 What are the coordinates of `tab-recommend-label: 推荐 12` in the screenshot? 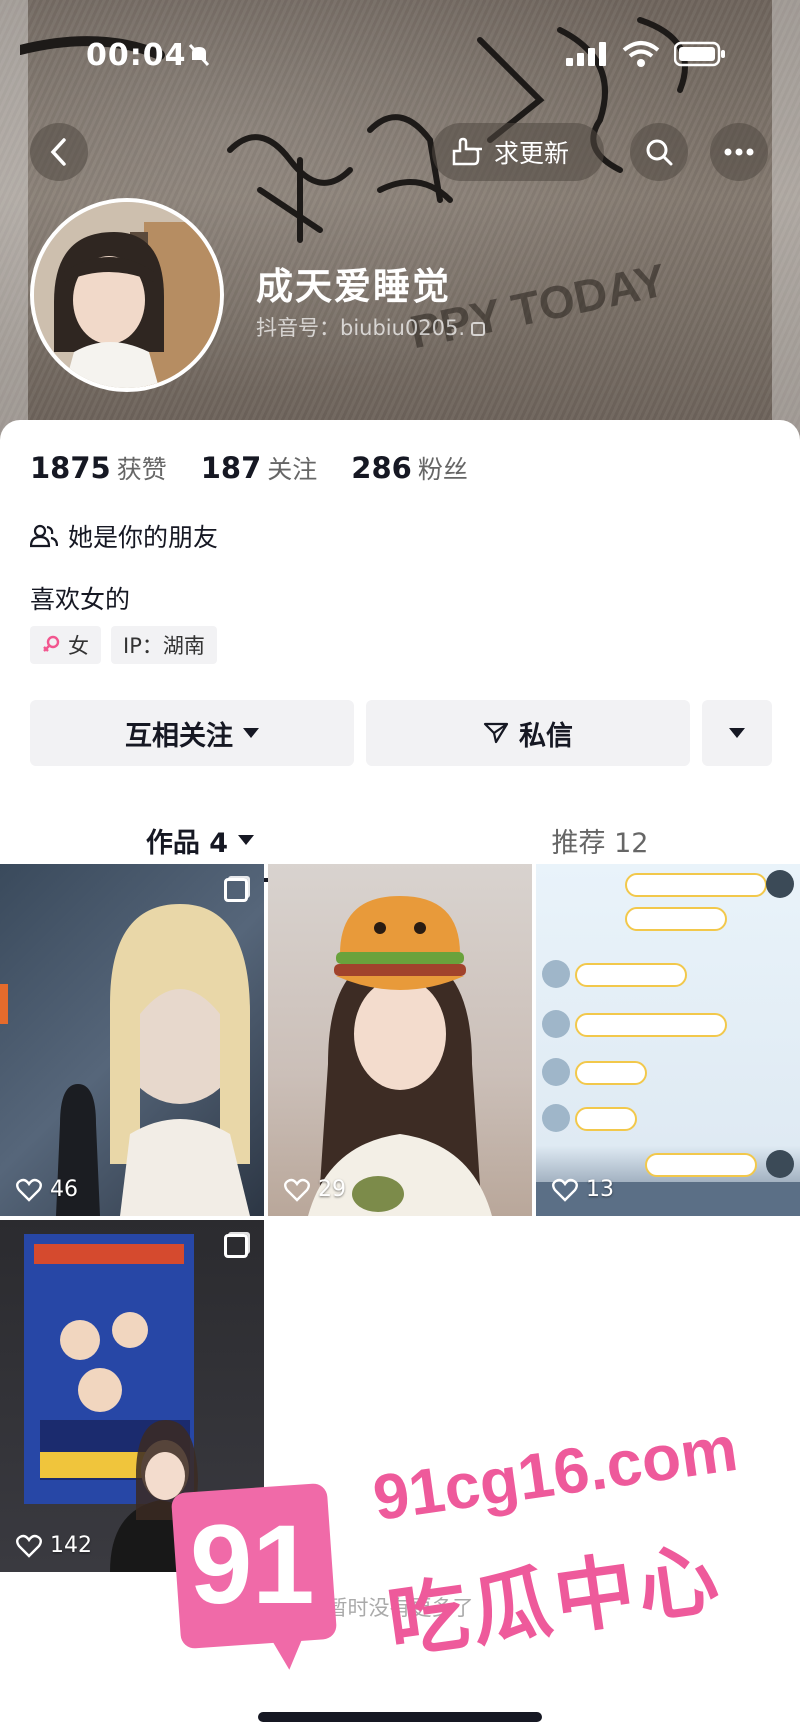 It's located at (600, 843).